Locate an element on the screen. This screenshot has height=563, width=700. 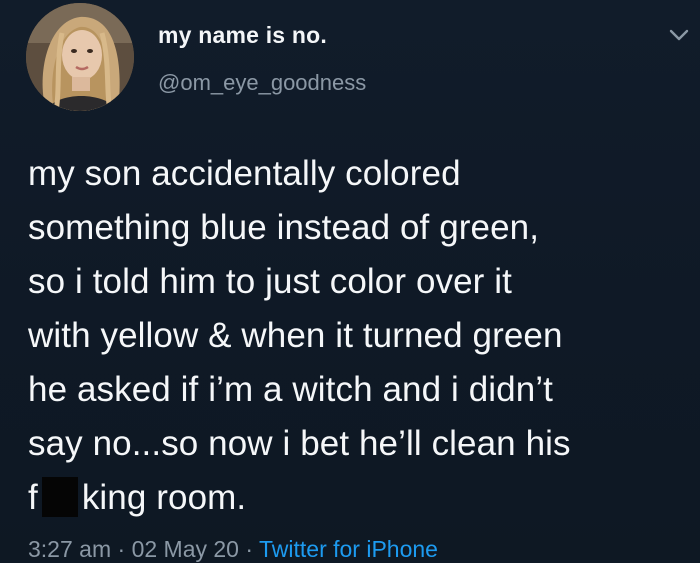
chevron-down-icon is located at coordinates (679, 35).